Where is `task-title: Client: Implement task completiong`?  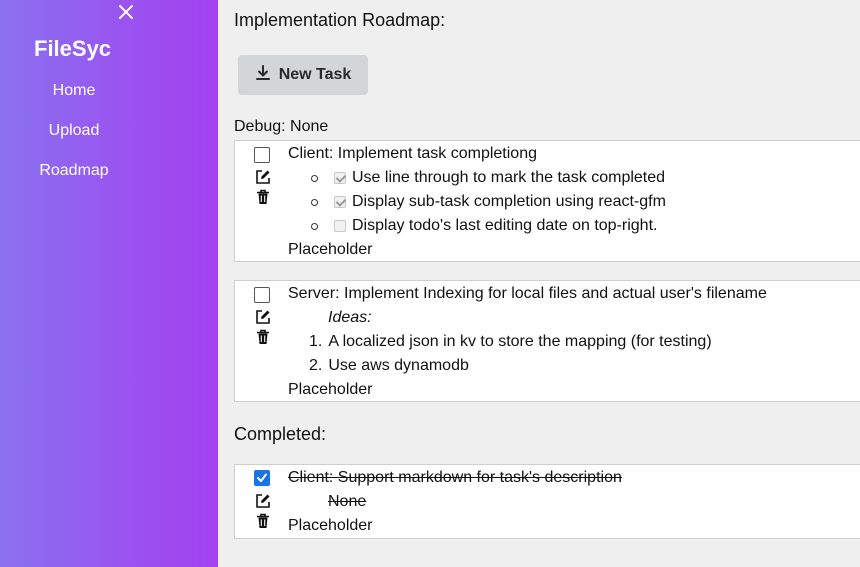
task-title: Client: Implement task completiong is located at coordinates (412, 153).